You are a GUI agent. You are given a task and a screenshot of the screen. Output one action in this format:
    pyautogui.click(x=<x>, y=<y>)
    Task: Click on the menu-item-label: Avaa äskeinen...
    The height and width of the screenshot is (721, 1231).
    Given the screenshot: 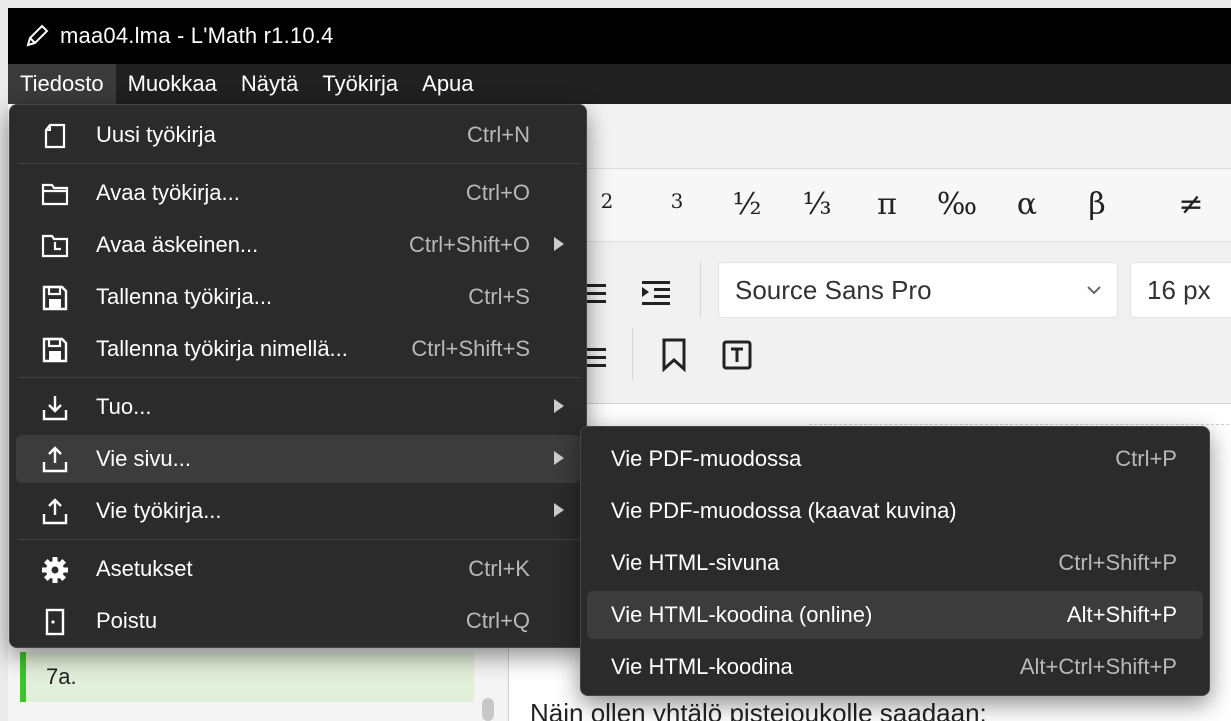 What is the action you would take?
    pyautogui.click(x=177, y=244)
    